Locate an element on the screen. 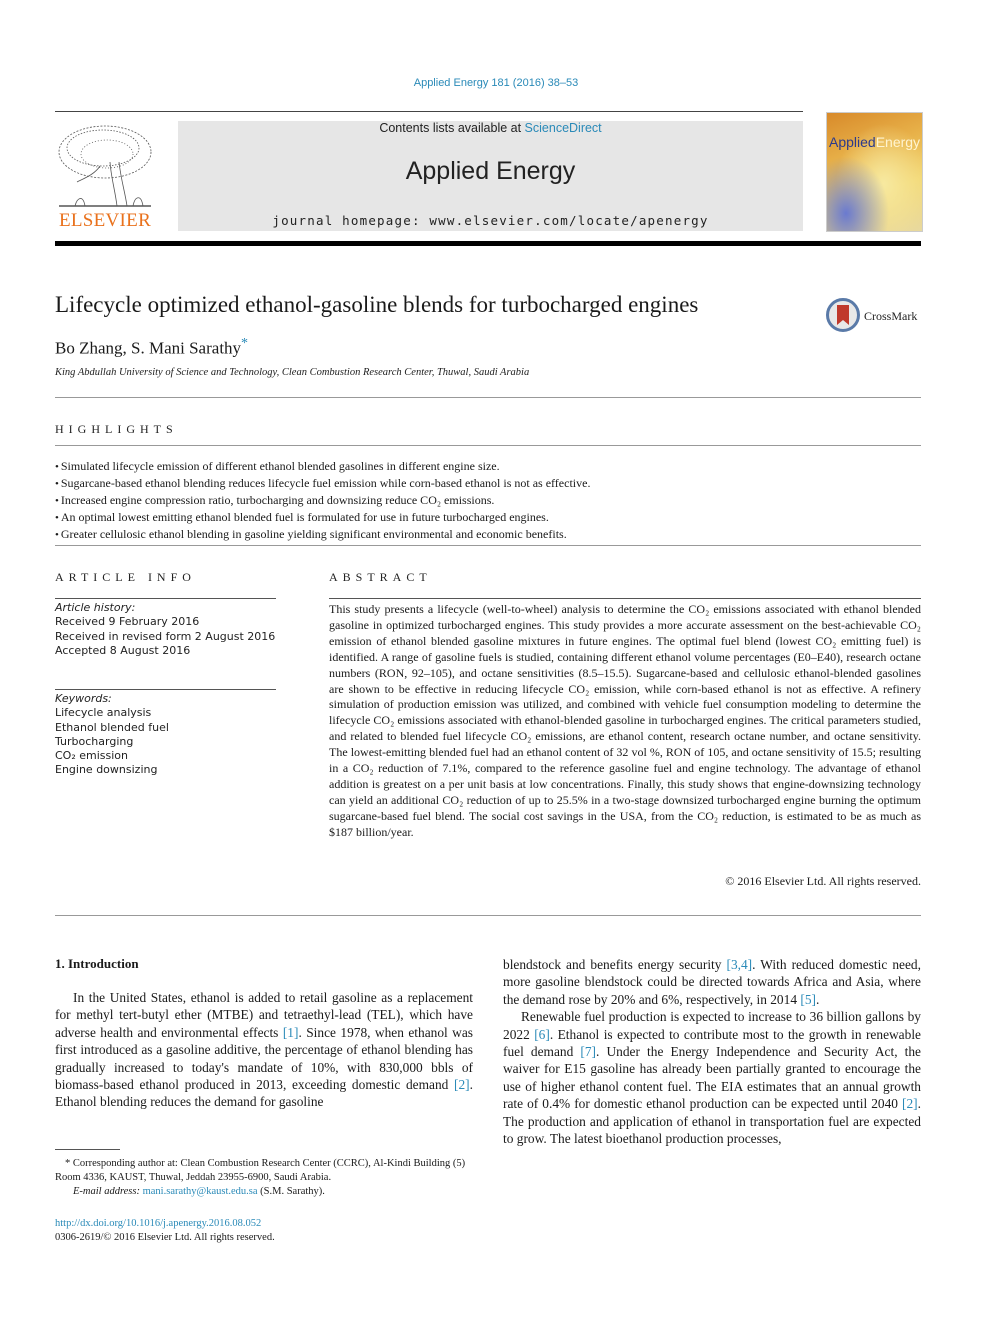 Image resolution: width=992 pixels, height=1323 pixels. keywords-label: Keywords: is located at coordinates (83, 698).